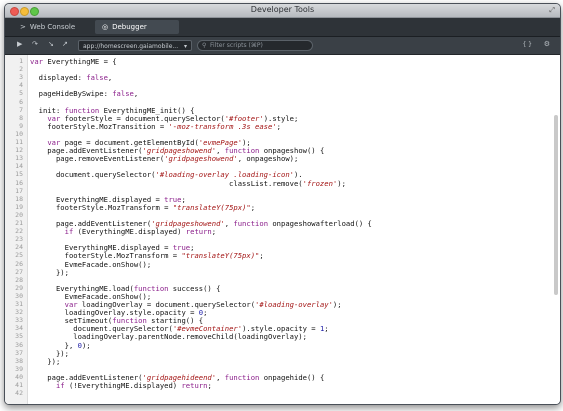 Image resolution: width=563 pixels, height=411 pixels. I want to click on title-bar: Developer Tools ⤢, so click(282, 11).